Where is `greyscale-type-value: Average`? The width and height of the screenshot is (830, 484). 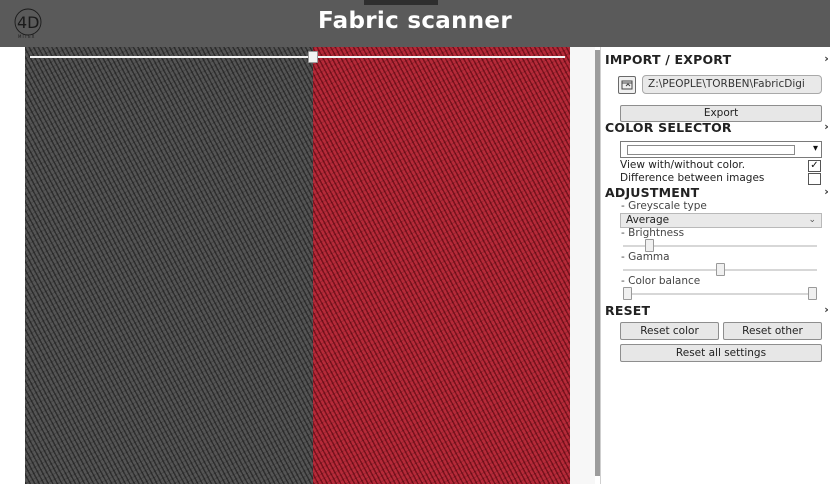 greyscale-type-value: Average is located at coordinates (648, 220).